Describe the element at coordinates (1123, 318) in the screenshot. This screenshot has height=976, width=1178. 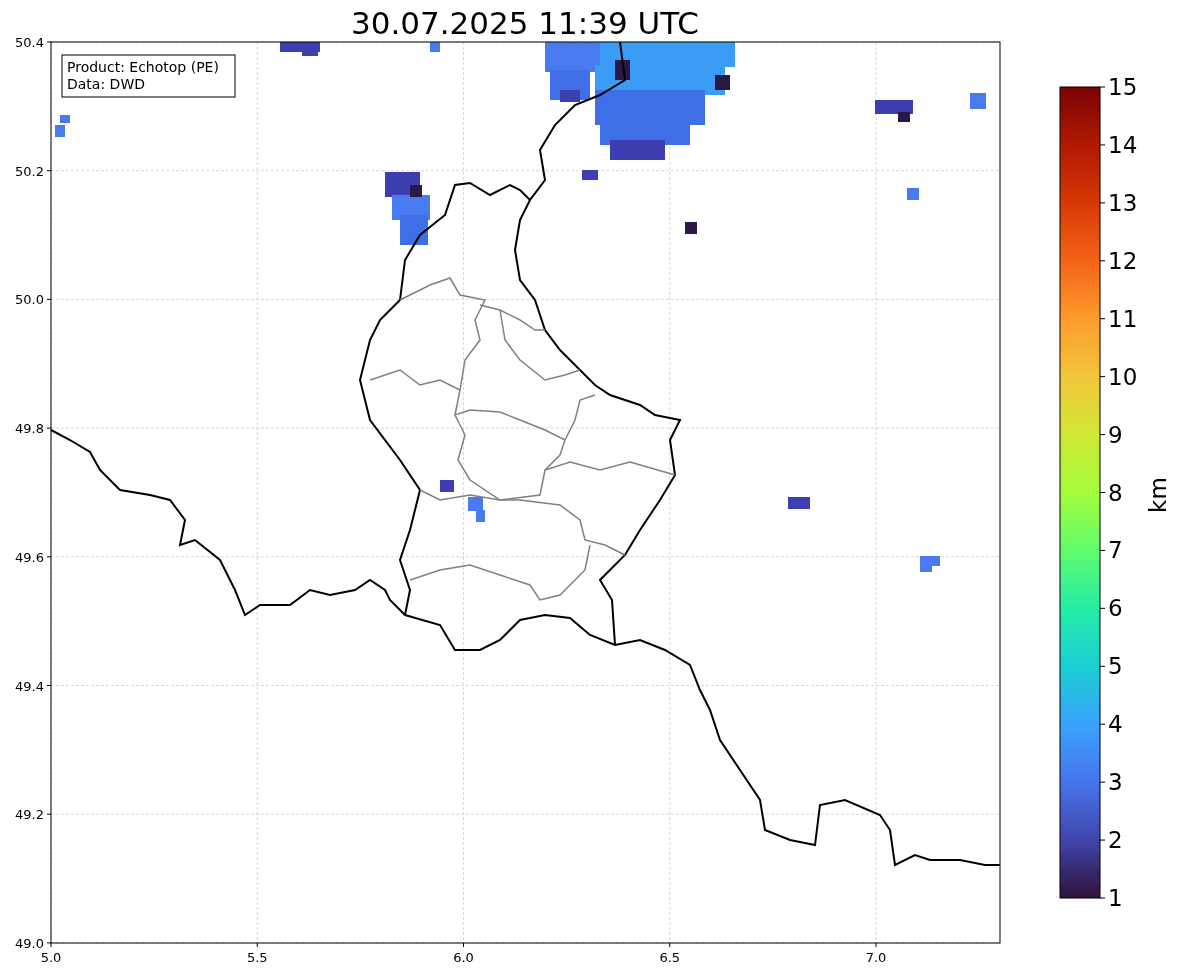
I see `colorbar-tick-label: 11` at that location.